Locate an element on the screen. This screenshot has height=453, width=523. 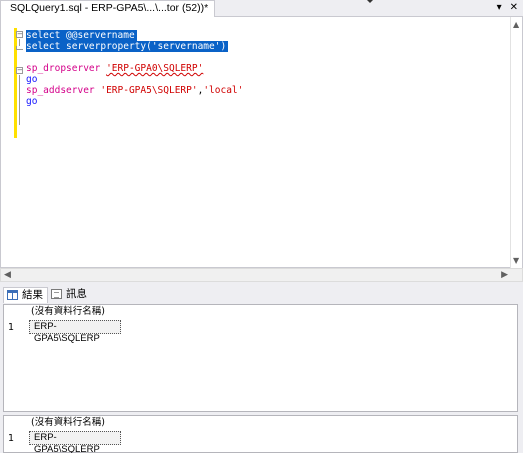
tab-results: 結果 is located at coordinates (25, 295).